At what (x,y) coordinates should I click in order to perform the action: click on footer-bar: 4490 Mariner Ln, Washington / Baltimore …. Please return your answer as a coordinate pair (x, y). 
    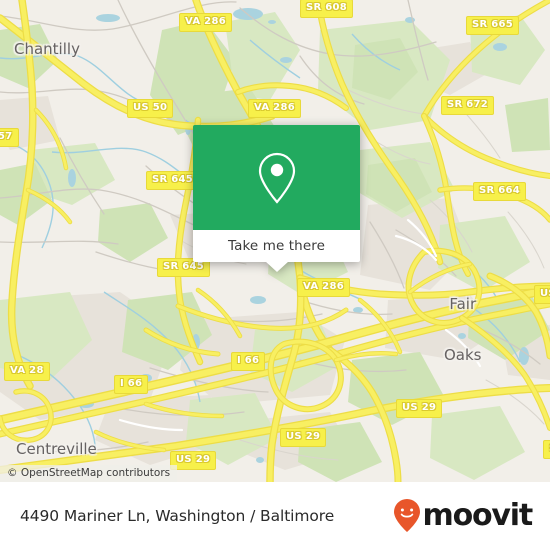
    Looking at the image, I should click on (275, 516).